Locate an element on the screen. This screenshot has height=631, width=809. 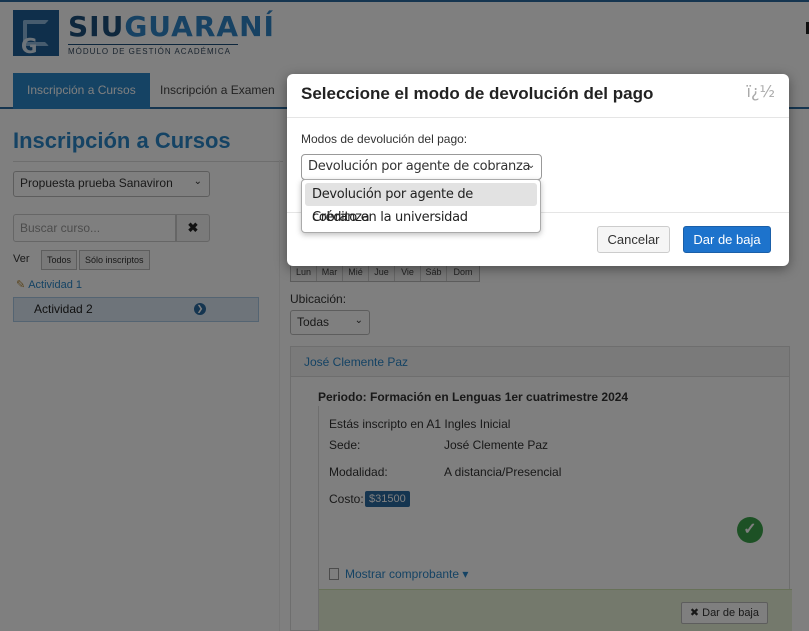
option-agente-cobranza: Devolución por agente de cobranza is located at coordinates (421, 204).